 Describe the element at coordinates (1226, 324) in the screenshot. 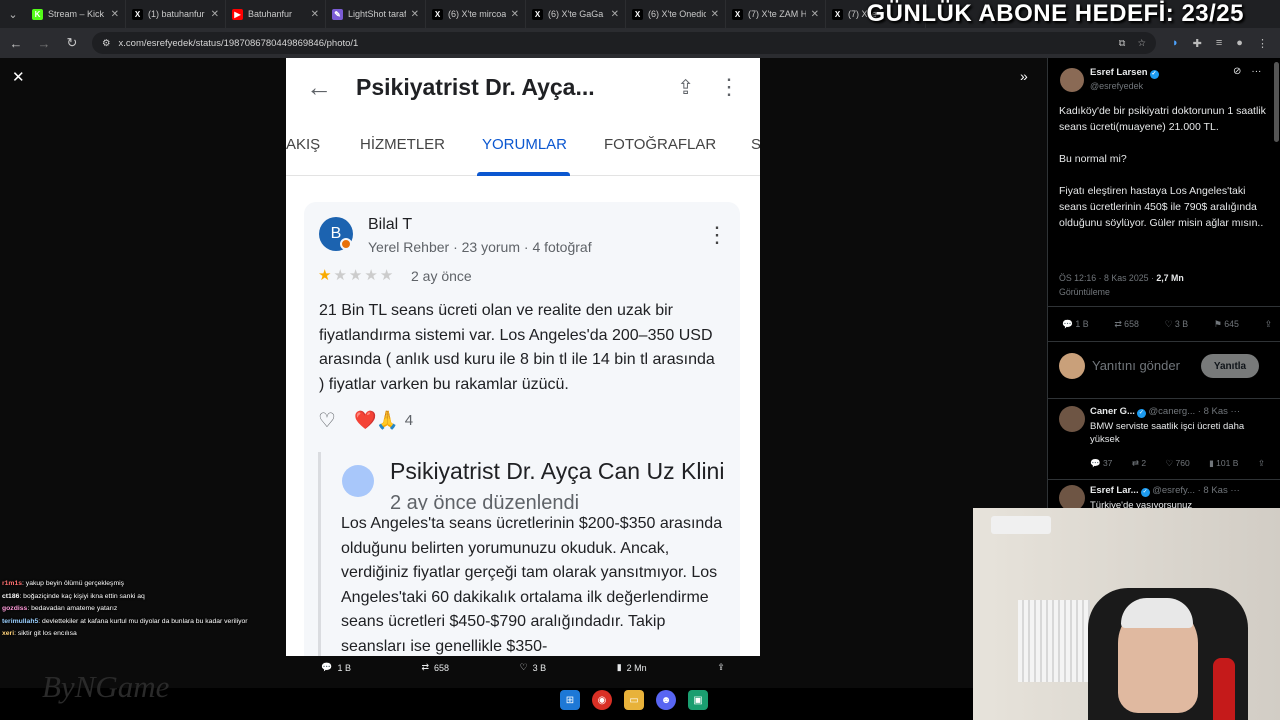

I see `bookmark-button: ⚑ 645` at that location.